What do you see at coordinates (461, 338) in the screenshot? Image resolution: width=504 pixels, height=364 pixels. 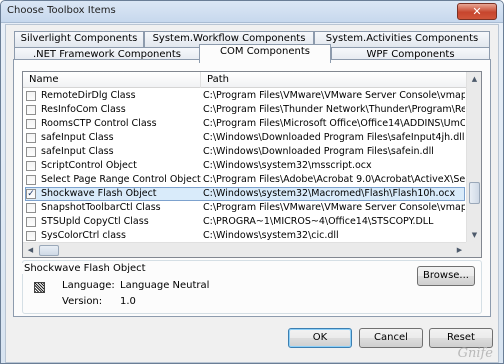 I see `reset-button: Reset` at bounding box center [461, 338].